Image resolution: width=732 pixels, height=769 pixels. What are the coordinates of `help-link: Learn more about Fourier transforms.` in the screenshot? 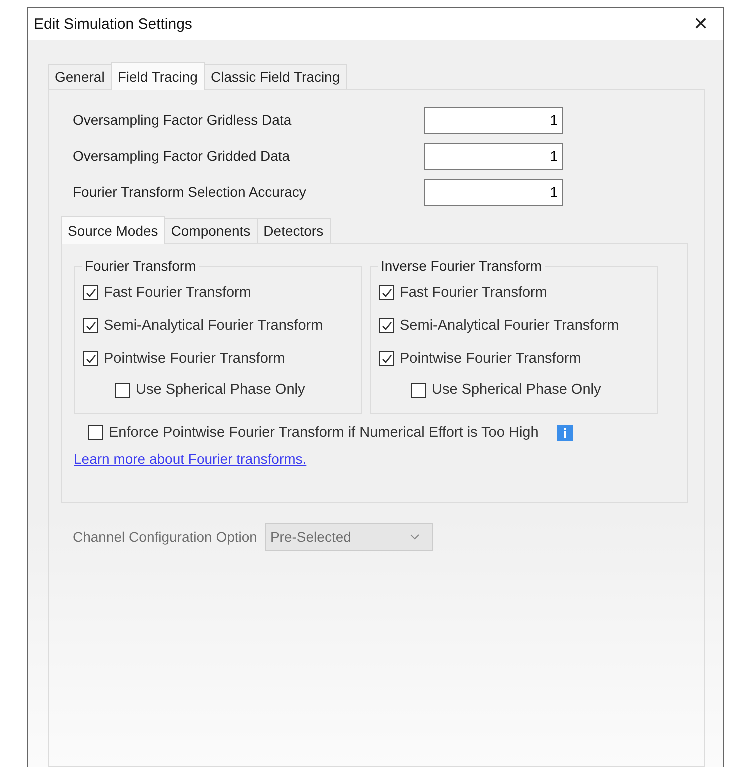 It's located at (190, 459).